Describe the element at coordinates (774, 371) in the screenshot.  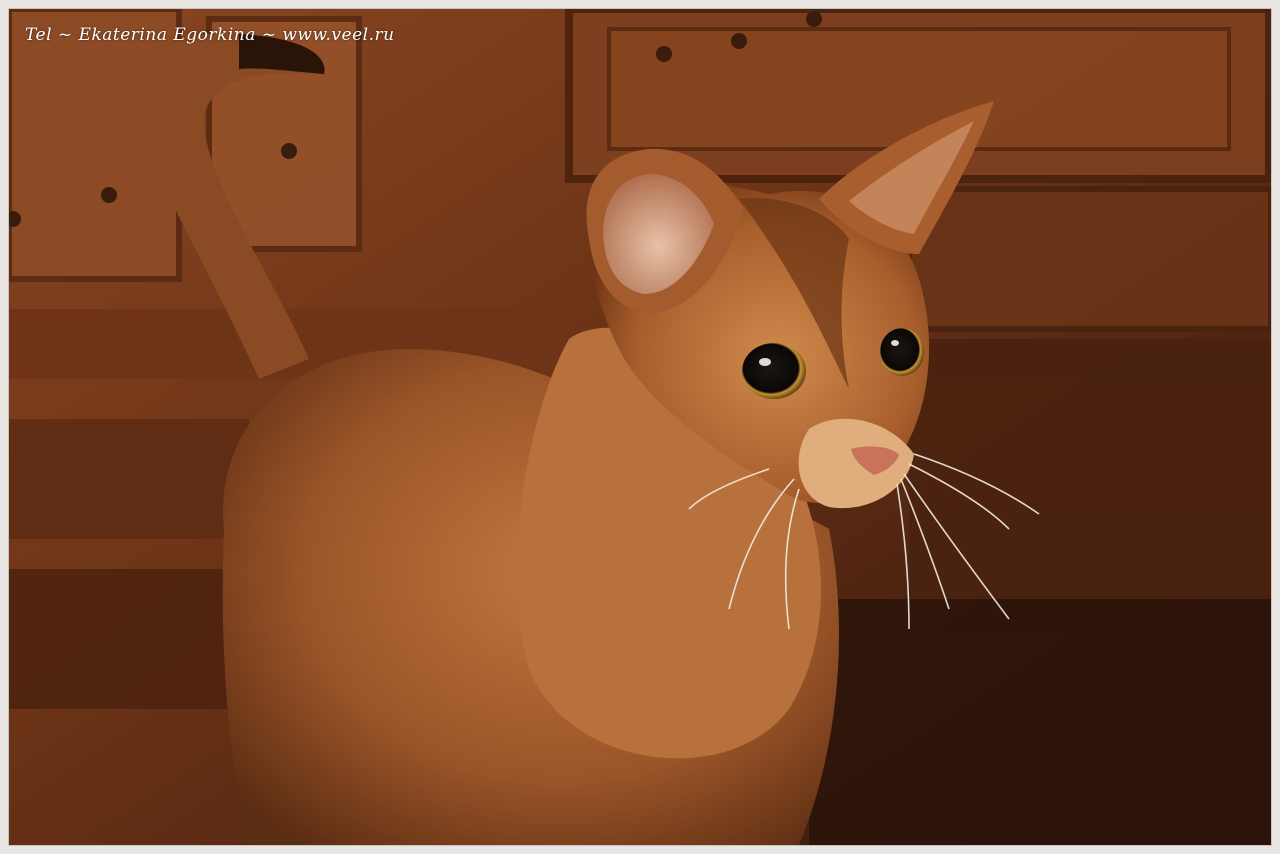
I see `cat-eye-left` at that location.